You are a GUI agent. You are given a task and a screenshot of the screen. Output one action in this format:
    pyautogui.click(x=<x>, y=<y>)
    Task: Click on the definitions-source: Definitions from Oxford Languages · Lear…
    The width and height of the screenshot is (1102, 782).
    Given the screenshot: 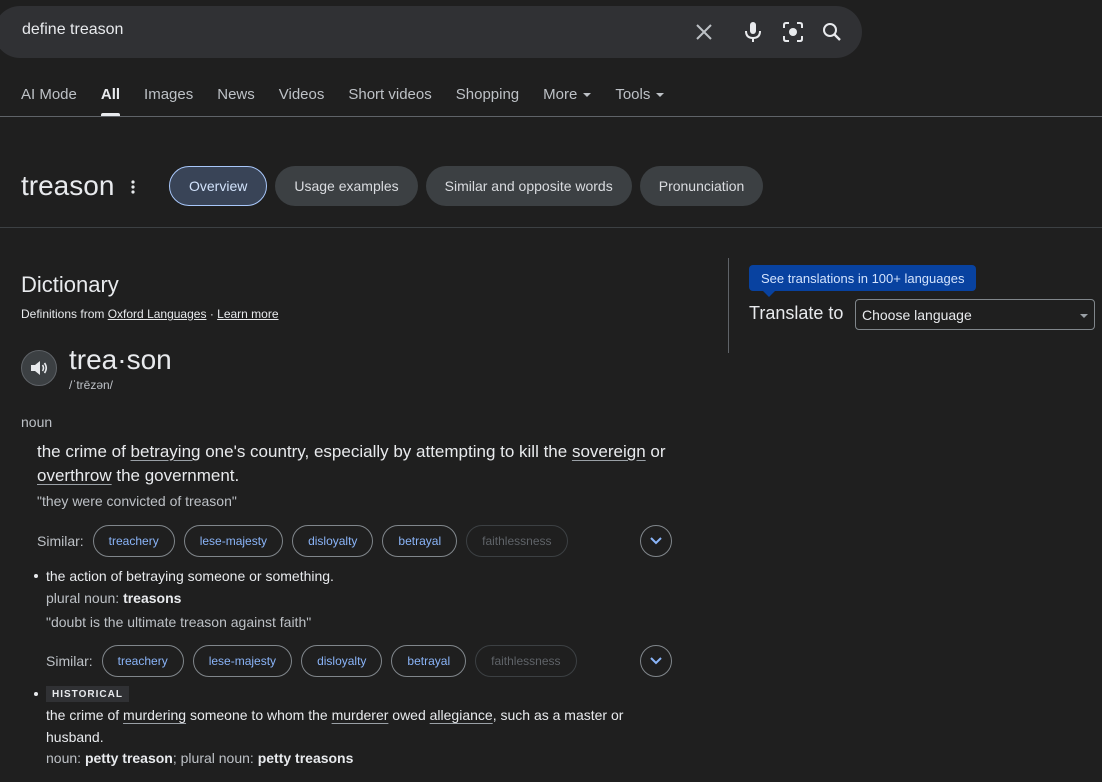 What is the action you would take?
    pyautogui.click(x=150, y=314)
    